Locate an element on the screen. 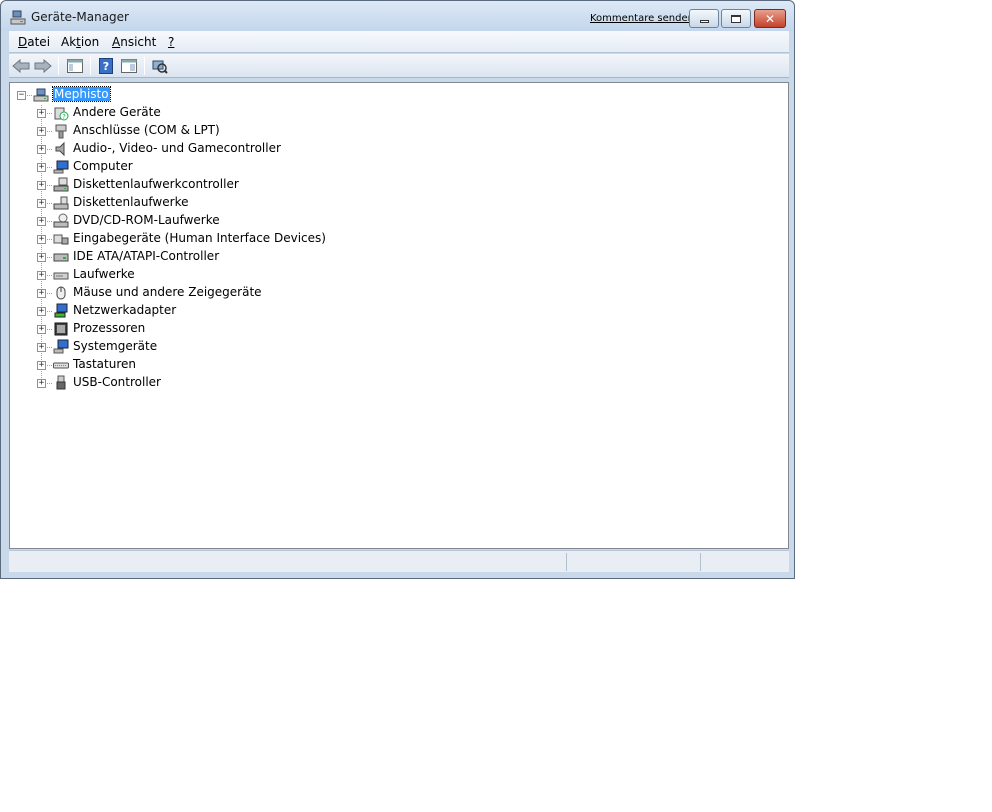 The image size is (992, 812). menu-aktion-rest: ion is located at coordinates (90, 42).